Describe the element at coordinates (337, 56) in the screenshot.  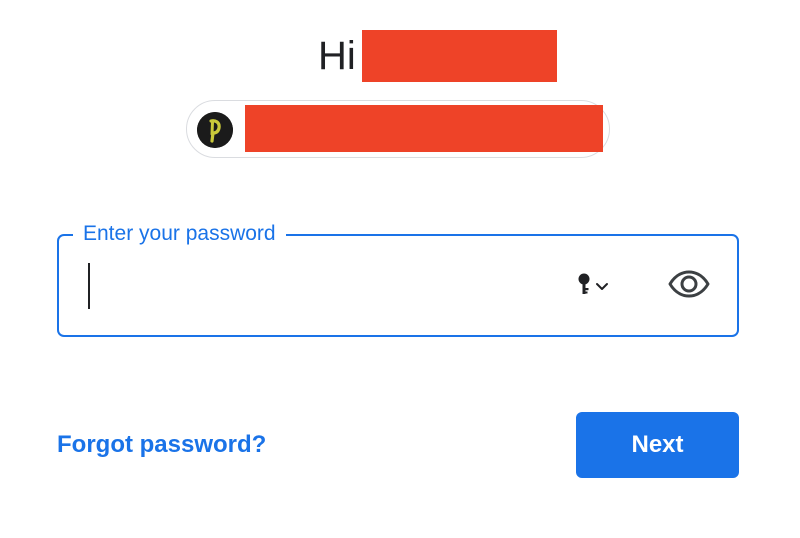
I see `greeting-text: Hi` at that location.